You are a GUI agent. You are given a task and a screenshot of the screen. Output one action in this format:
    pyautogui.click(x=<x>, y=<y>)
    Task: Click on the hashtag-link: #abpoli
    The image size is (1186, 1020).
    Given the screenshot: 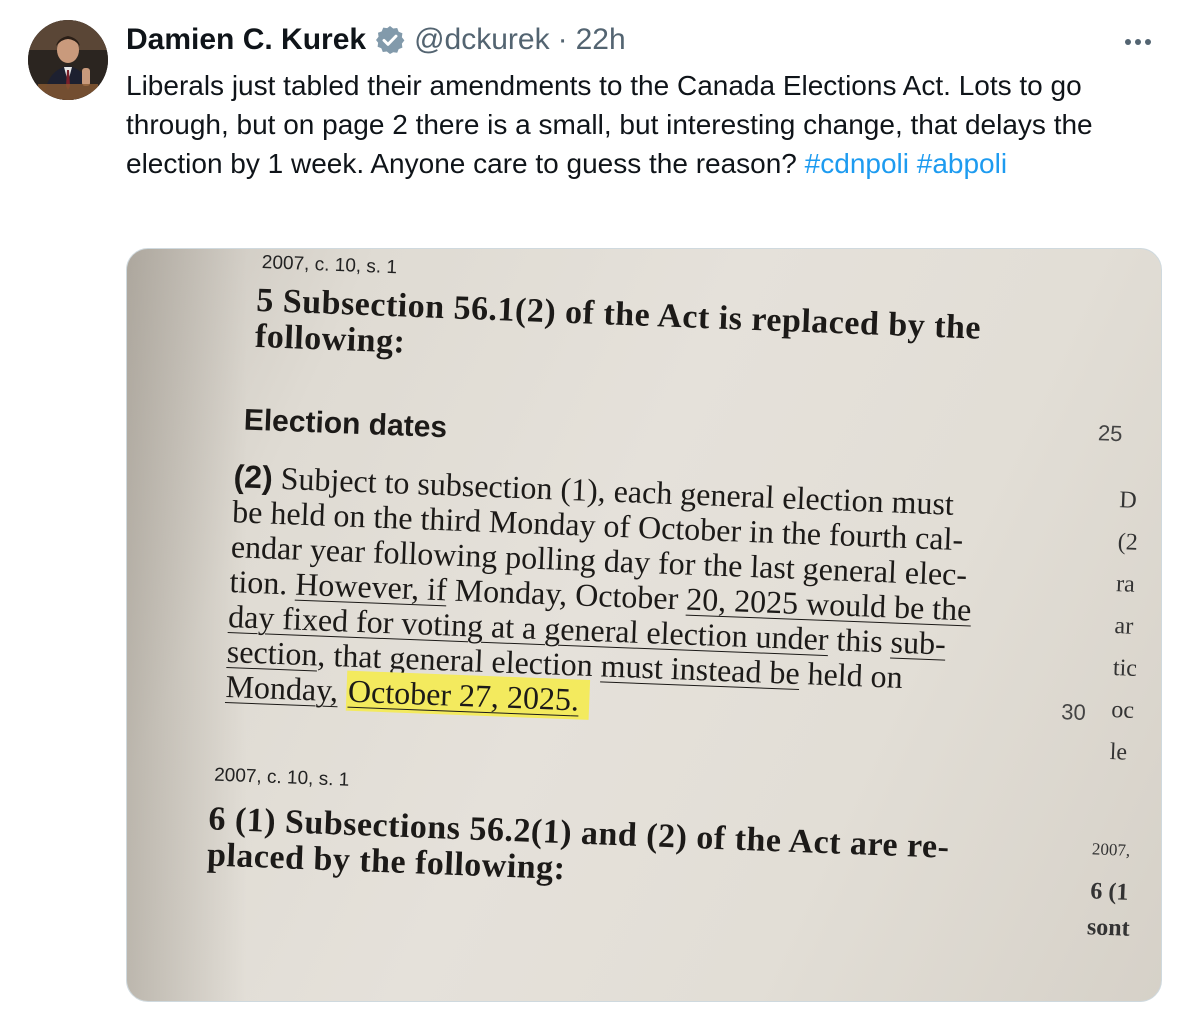 What is the action you would take?
    pyautogui.click(x=962, y=163)
    